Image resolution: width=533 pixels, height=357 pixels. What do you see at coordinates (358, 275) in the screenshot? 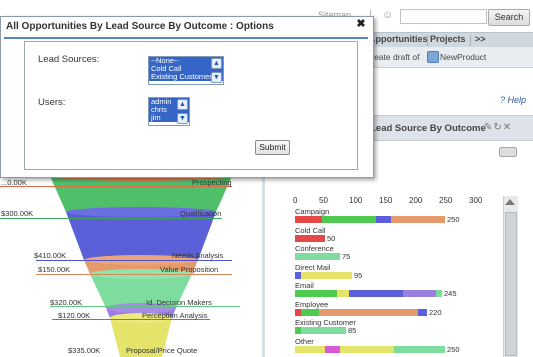
I see `bar-total-label: 95` at bounding box center [358, 275].